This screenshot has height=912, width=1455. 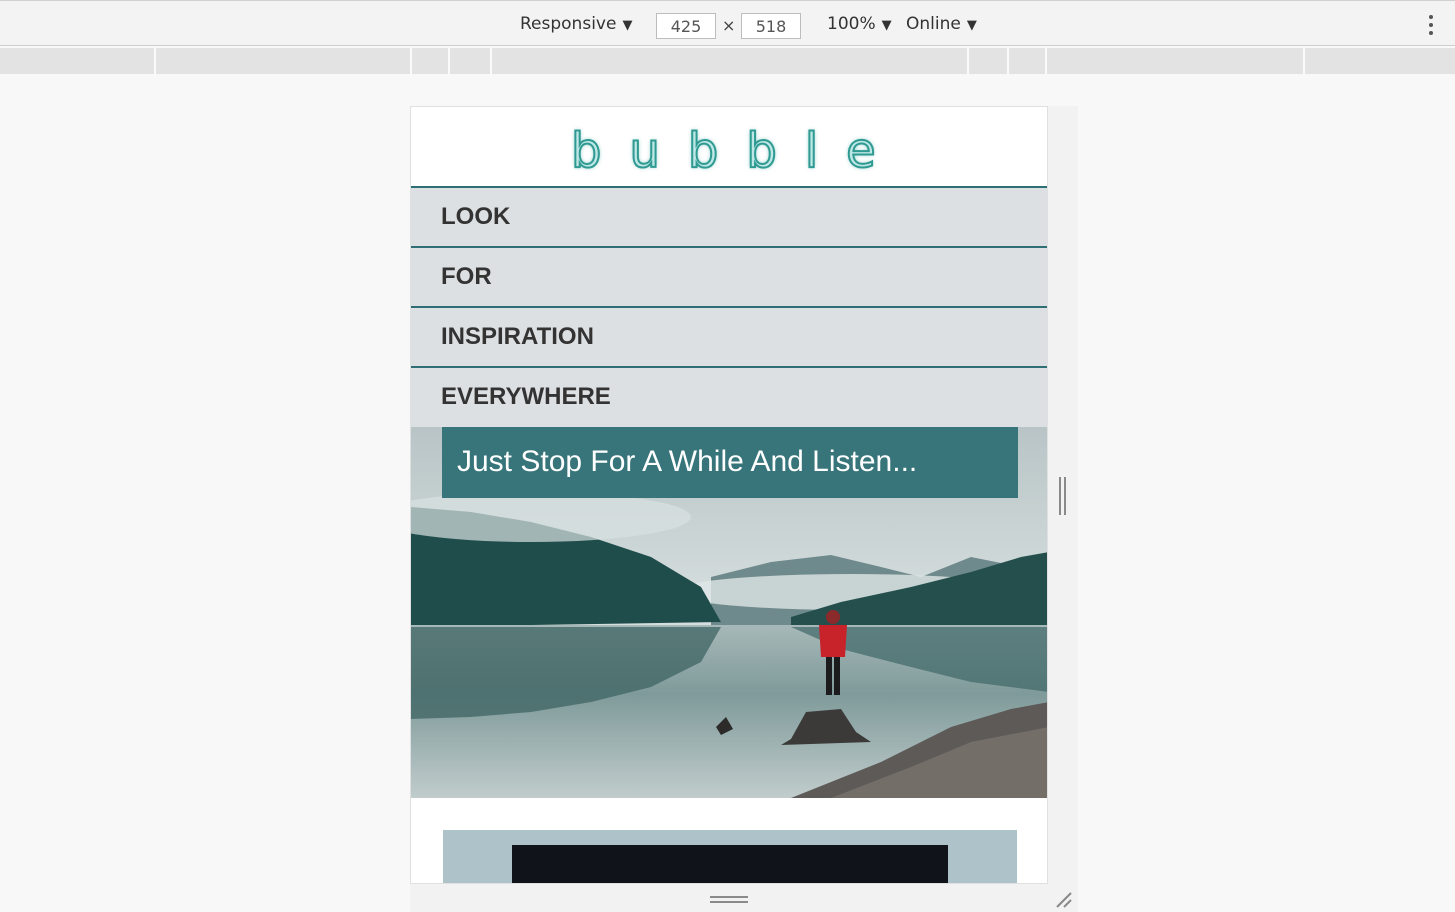 I want to click on network-throttle-dropdown: Online ▼, so click(x=941, y=24).